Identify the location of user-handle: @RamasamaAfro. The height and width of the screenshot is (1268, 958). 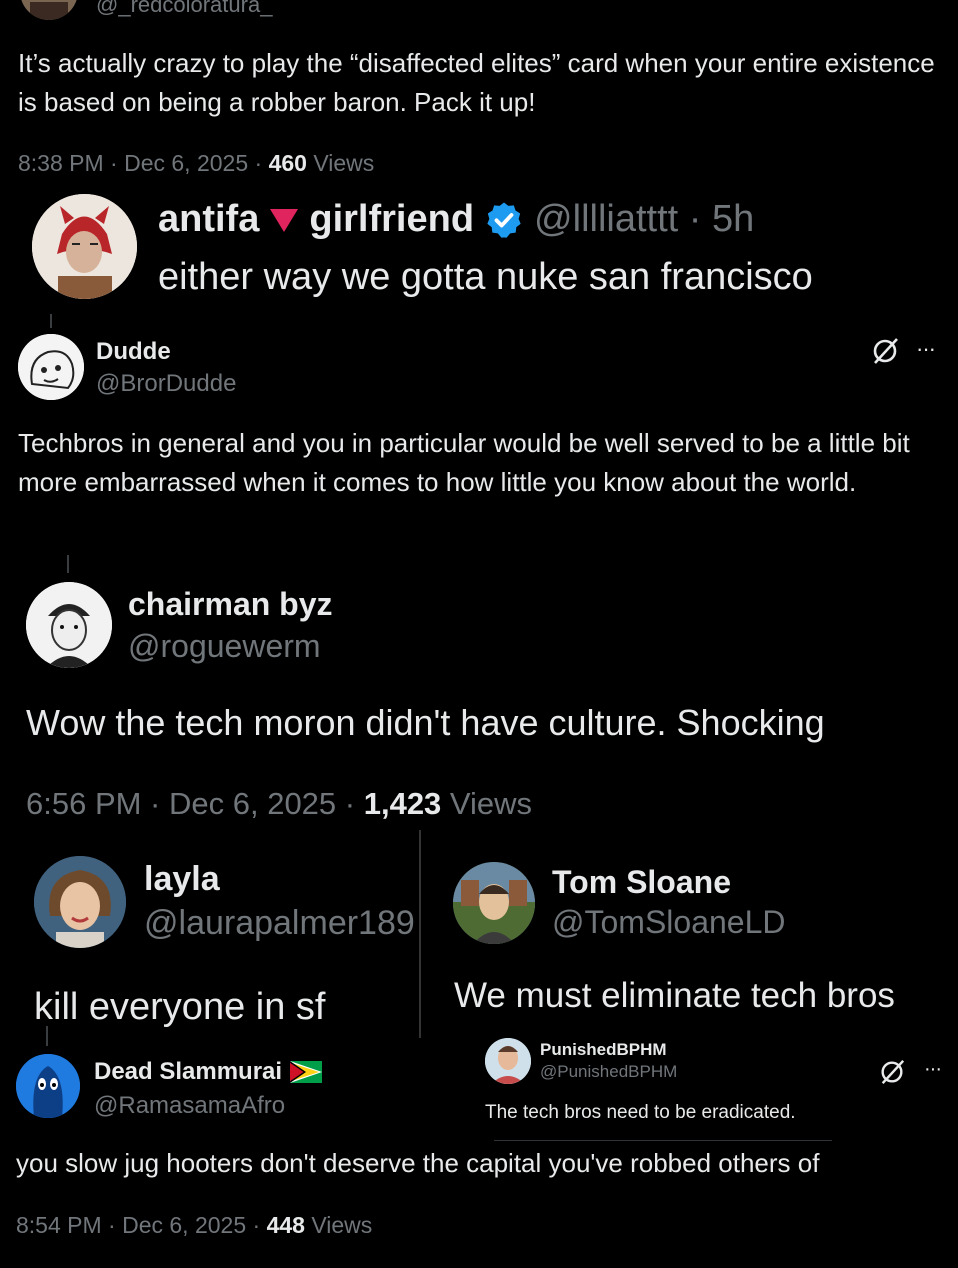
(189, 1106).